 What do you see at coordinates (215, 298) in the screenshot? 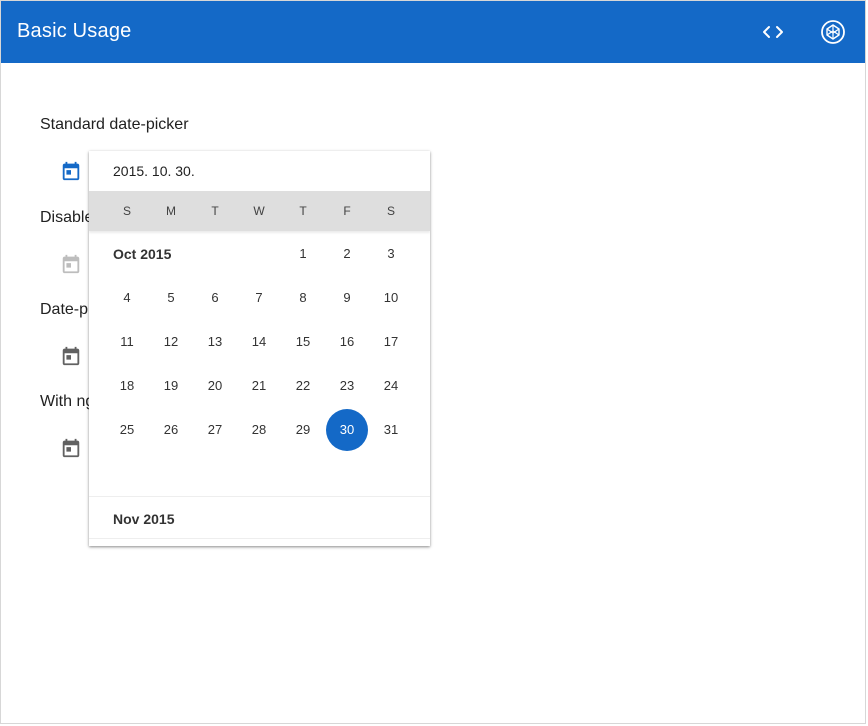
I see `calendar-day: 6` at bounding box center [215, 298].